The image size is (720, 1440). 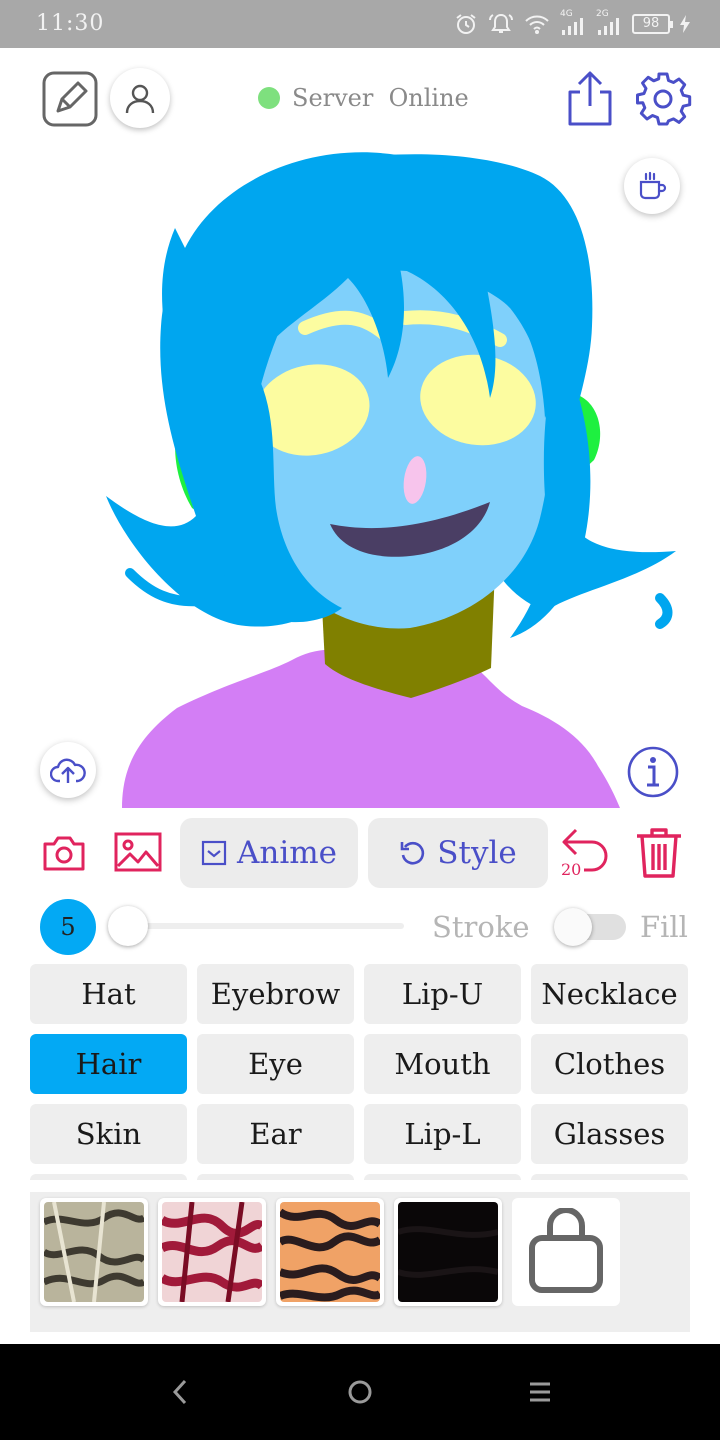 I want to click on coffee-icon, so click(x=653, y=185).